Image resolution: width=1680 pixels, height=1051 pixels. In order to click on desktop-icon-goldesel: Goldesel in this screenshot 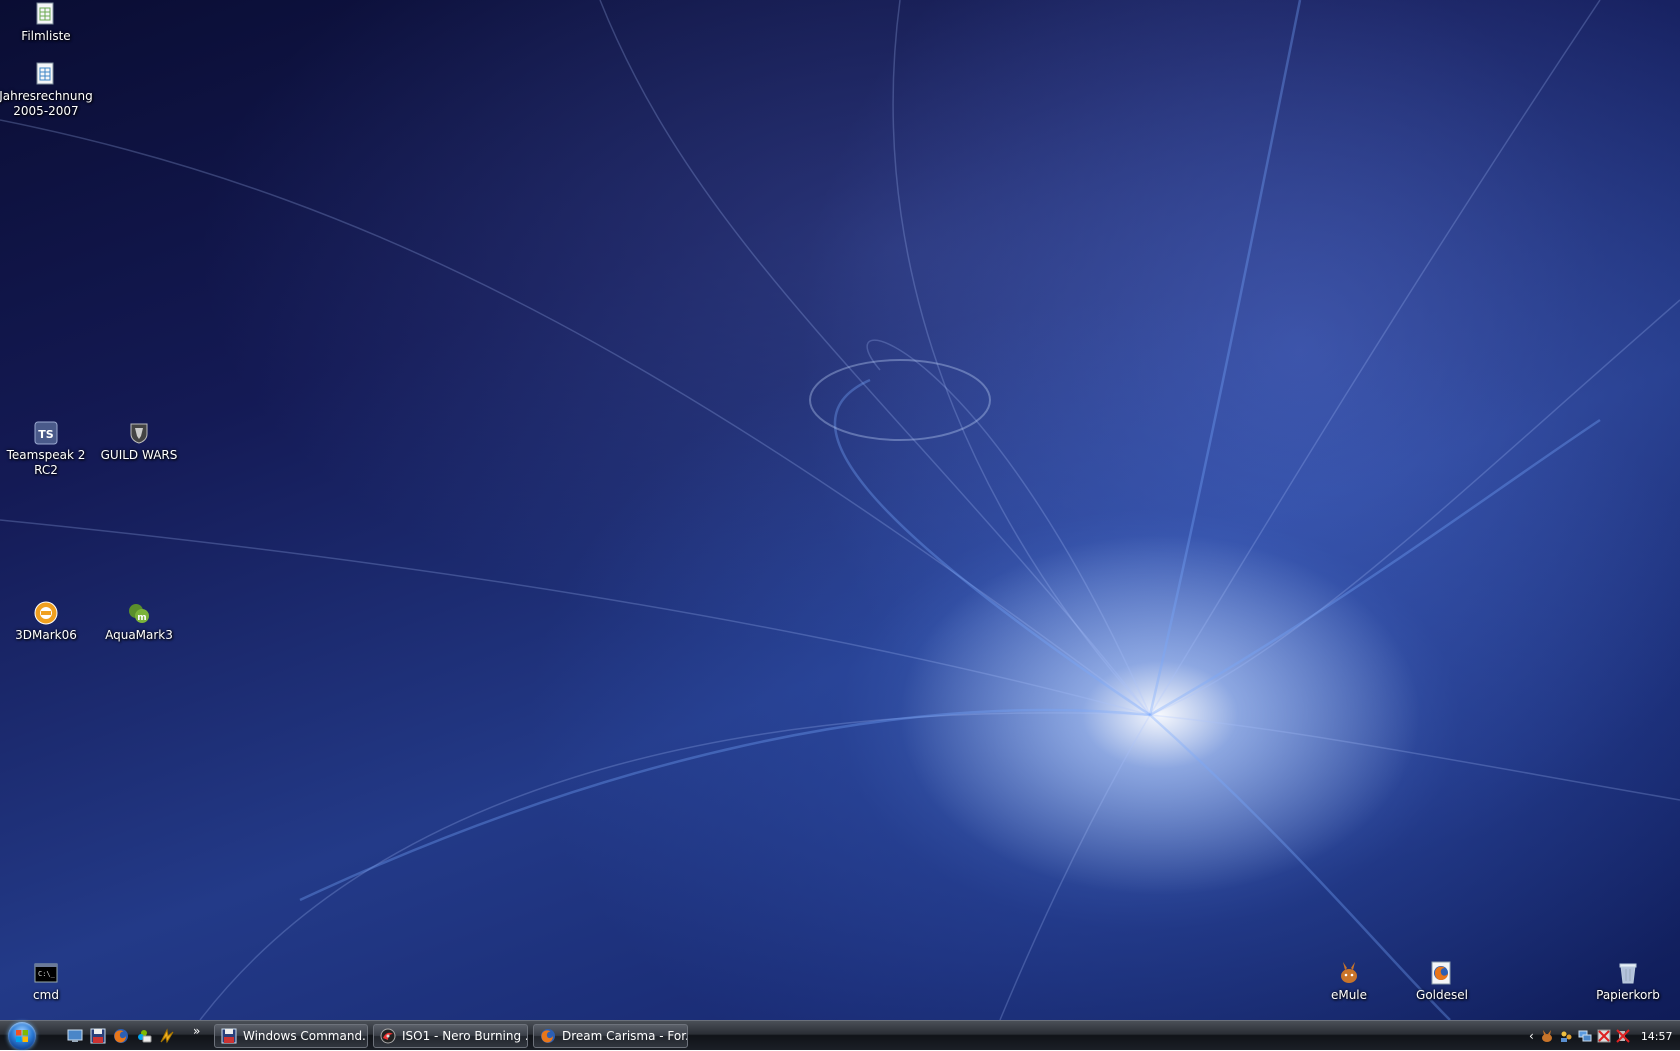, I will do `click(1442, 982)`.